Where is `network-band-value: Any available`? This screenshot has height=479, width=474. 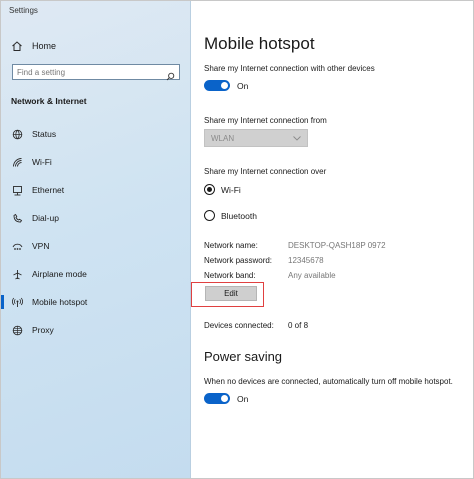
network-band-value: Any available is located at coordinates (312, 275).